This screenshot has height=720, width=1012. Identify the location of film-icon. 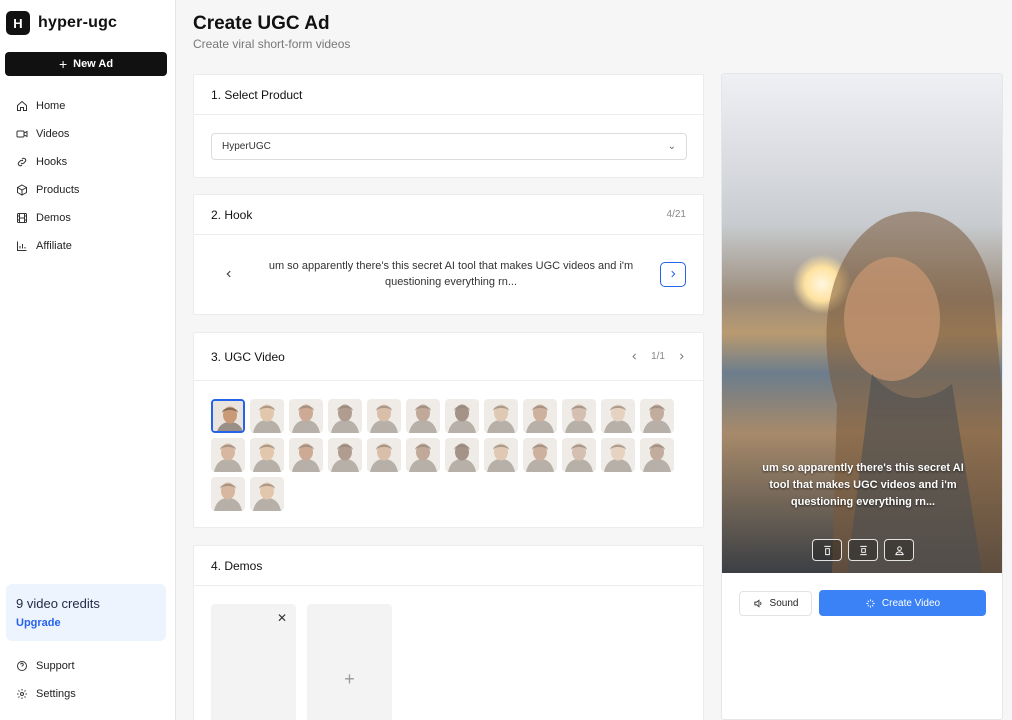
(22, 218).